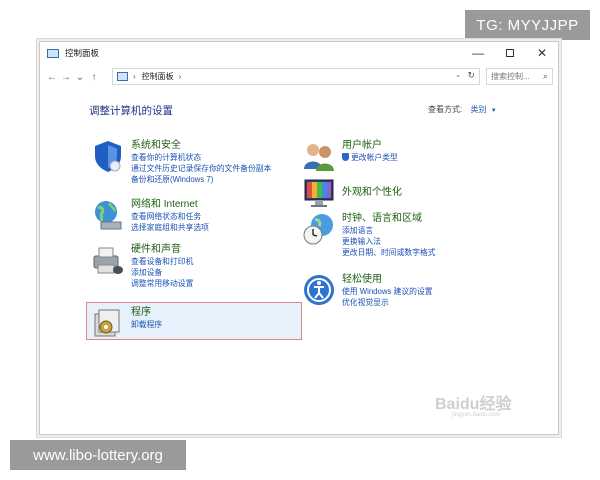 This screenshot has width=600, height=480. Describe the element at coordinates (494, 111) in the screenshot. I see `chevron-down-icon: ▼` at that location.